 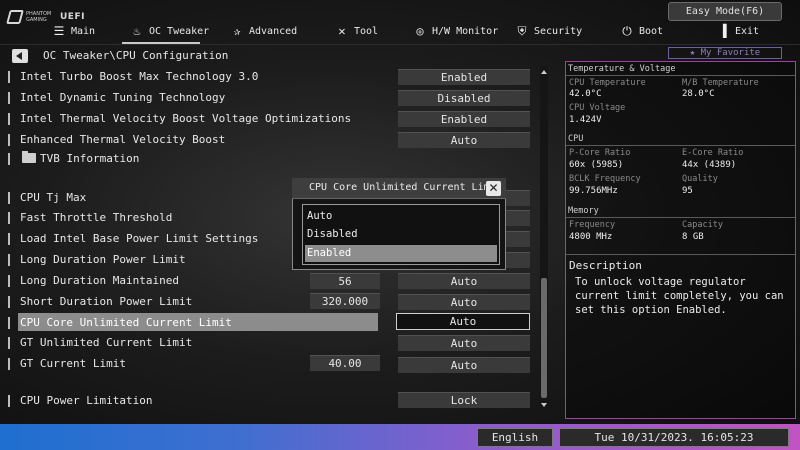 I want to click on tab-main-label: Main, so click(x=83, y=31).